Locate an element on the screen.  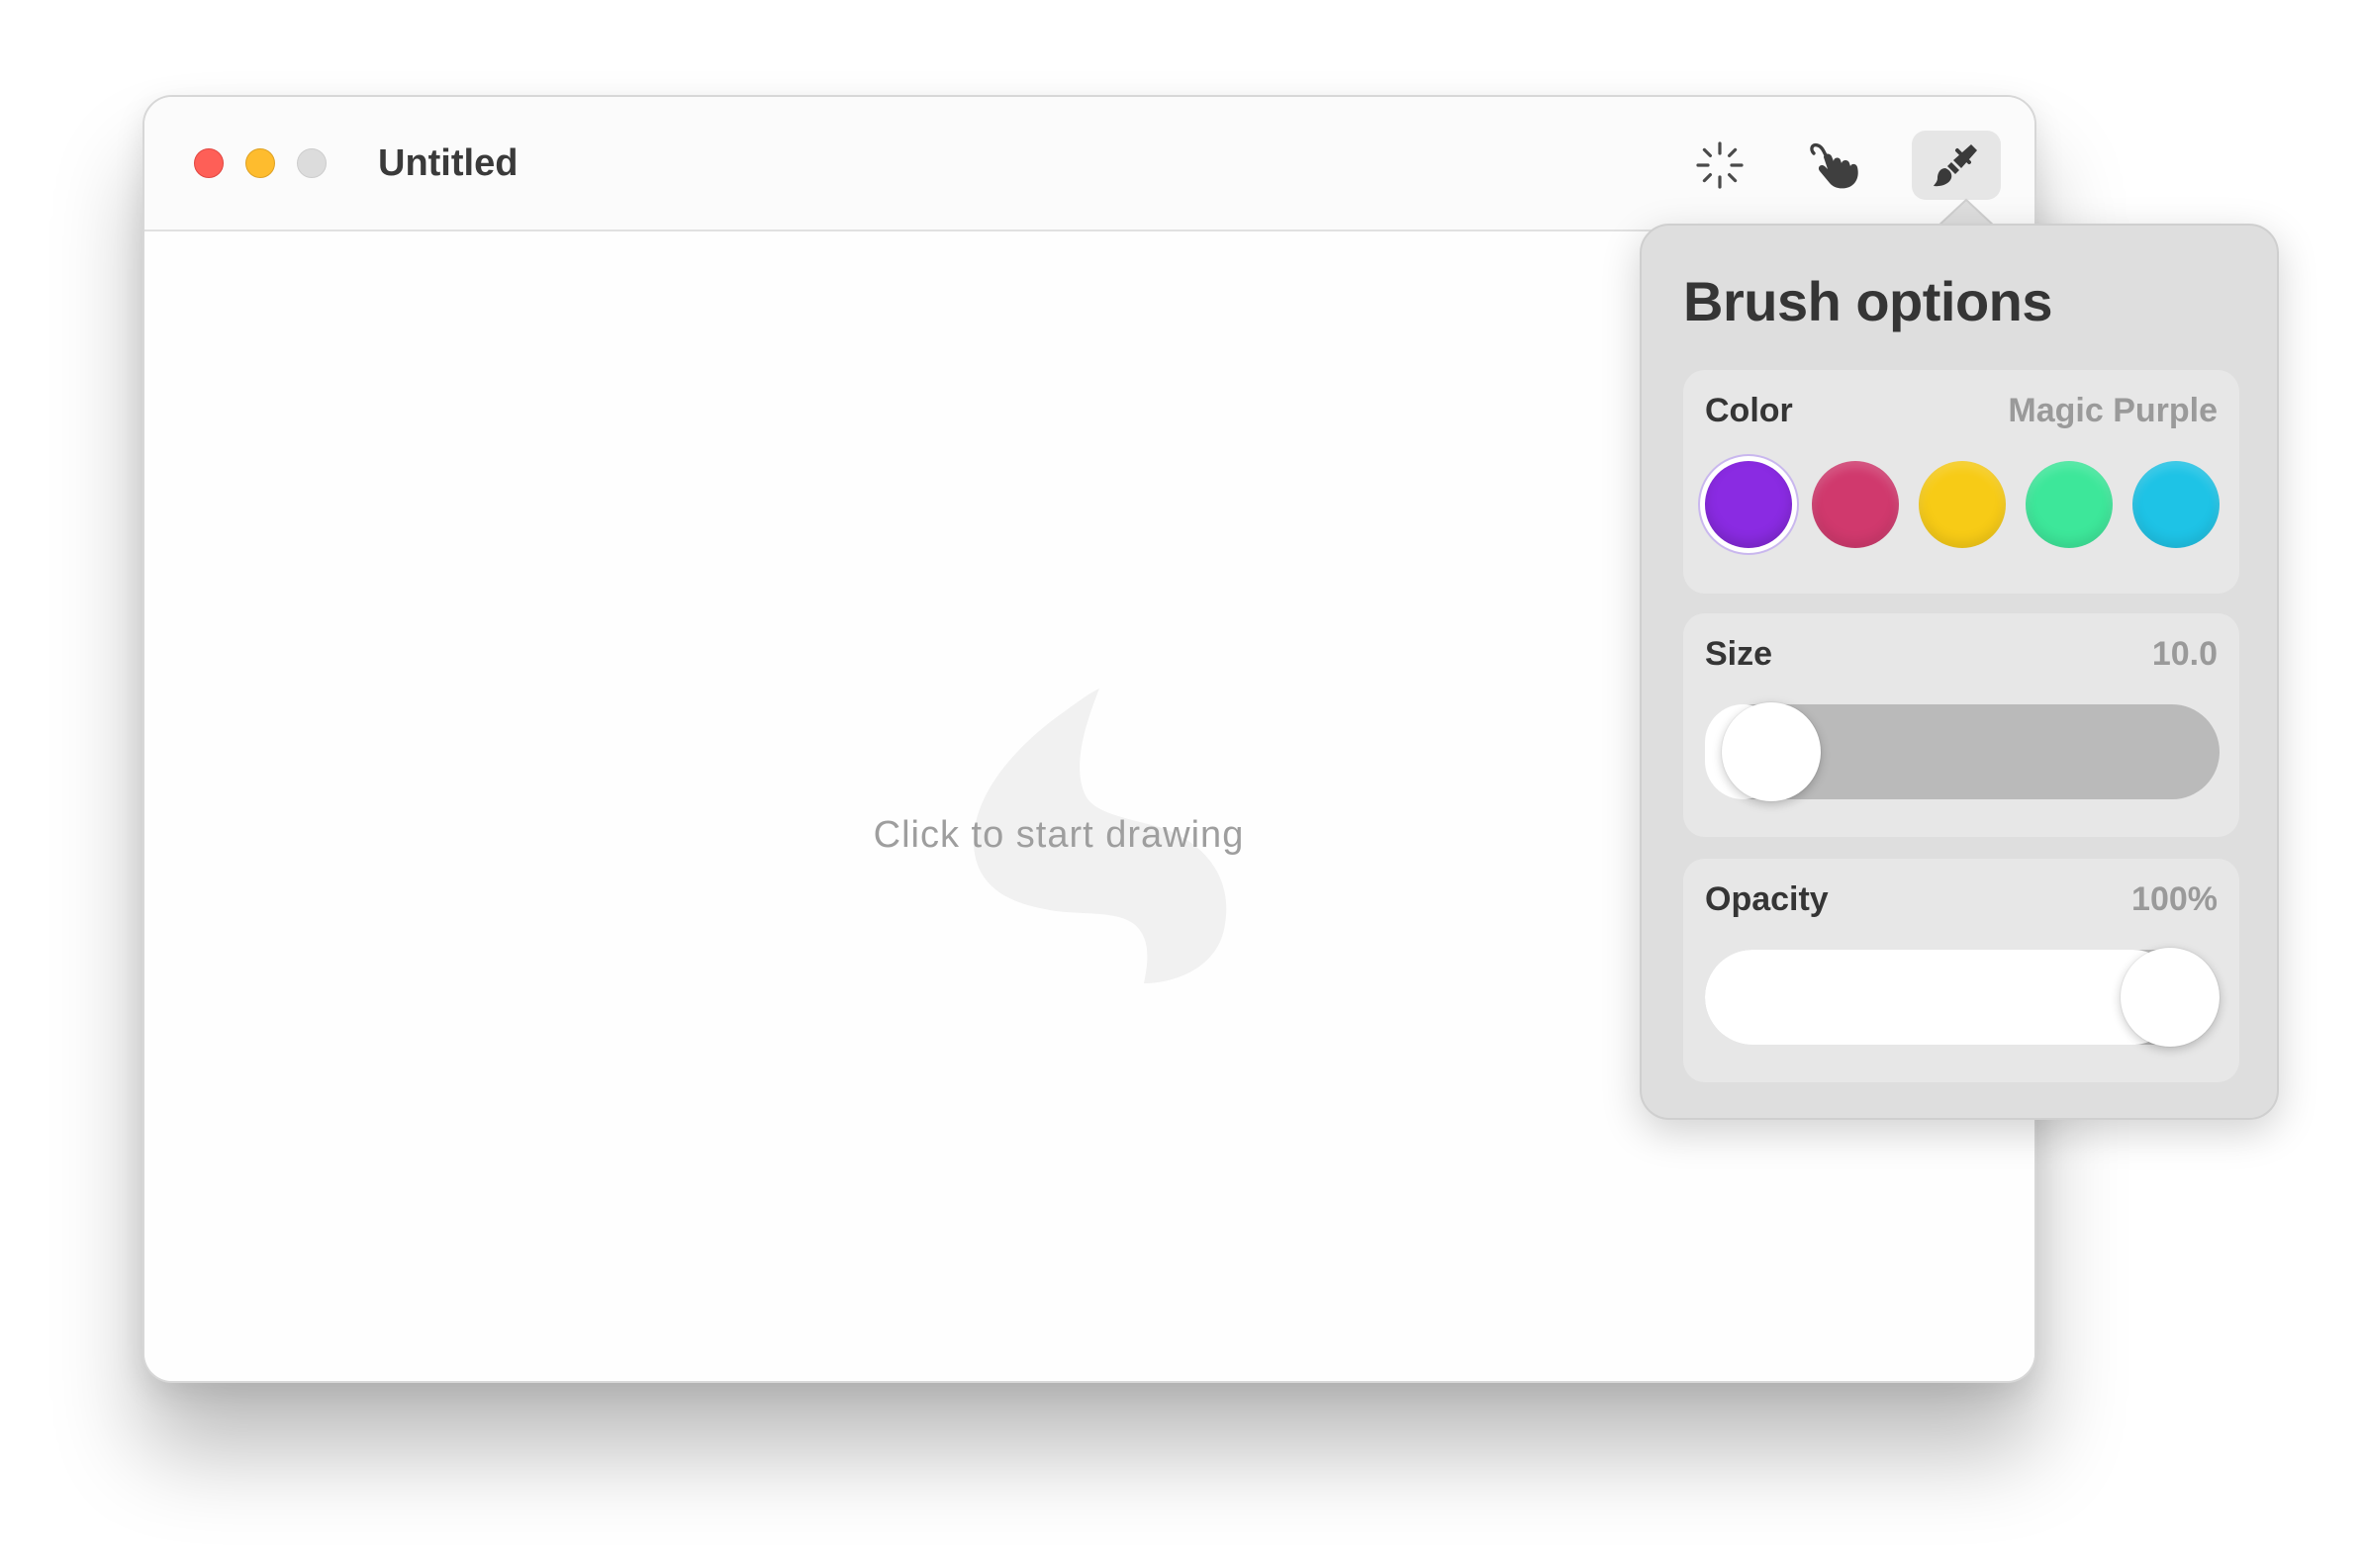
color-swatches is located at coordinates (1962, 505).